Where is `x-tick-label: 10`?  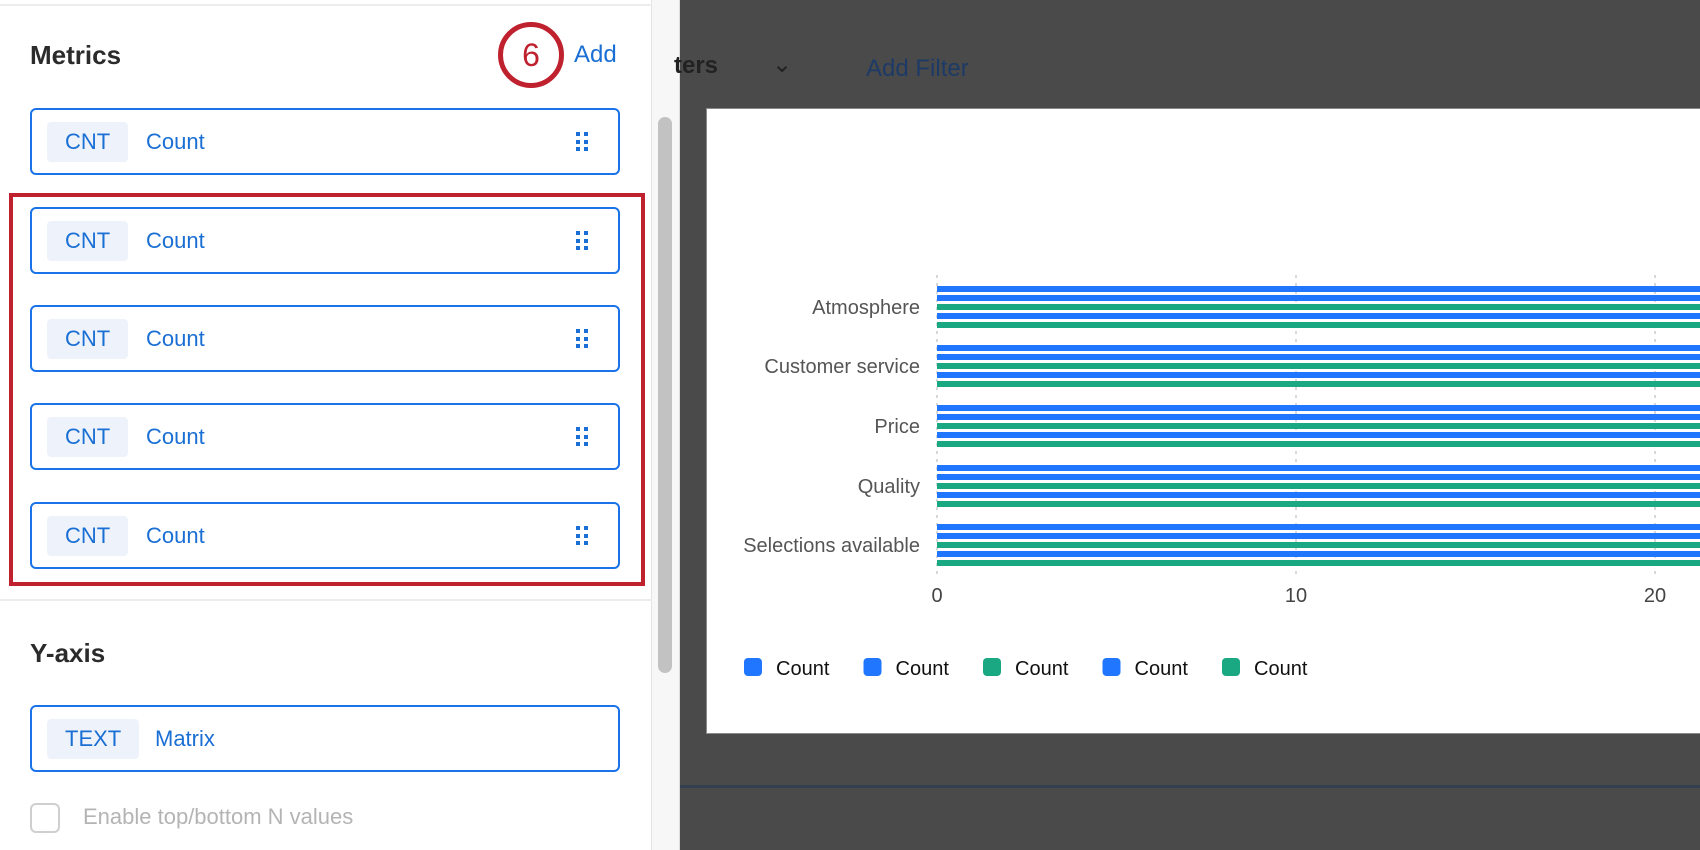
x-tick-label: 10 is located at coordinates (1296, 596).